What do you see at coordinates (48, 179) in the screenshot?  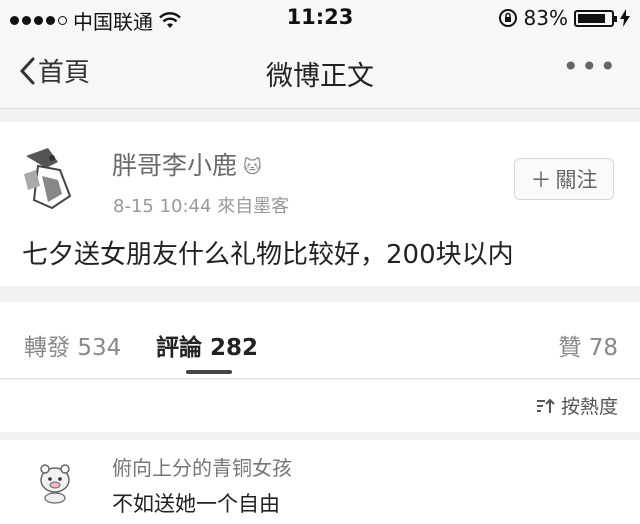 I see `author-avatar` at bounding box center [48, 179].